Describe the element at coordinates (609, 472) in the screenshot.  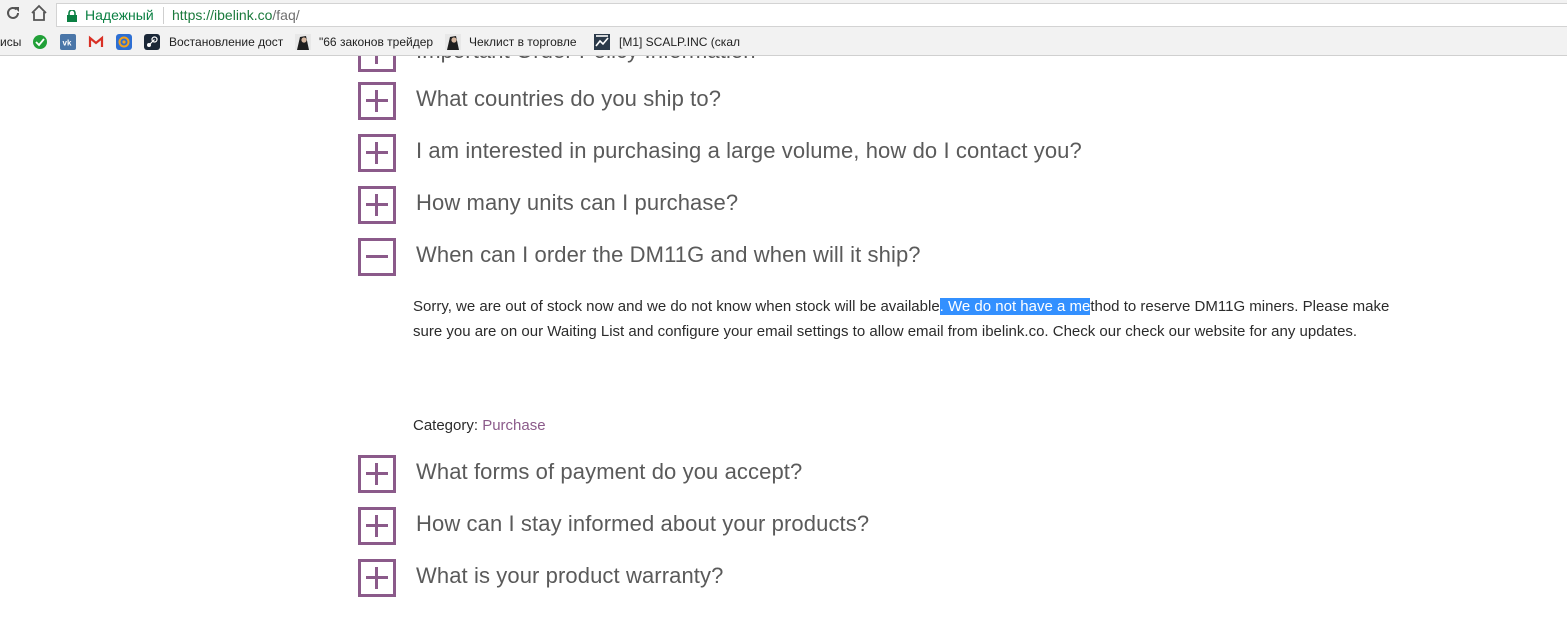
I see `faq-question: What forms of payment do you accept?` at that location.